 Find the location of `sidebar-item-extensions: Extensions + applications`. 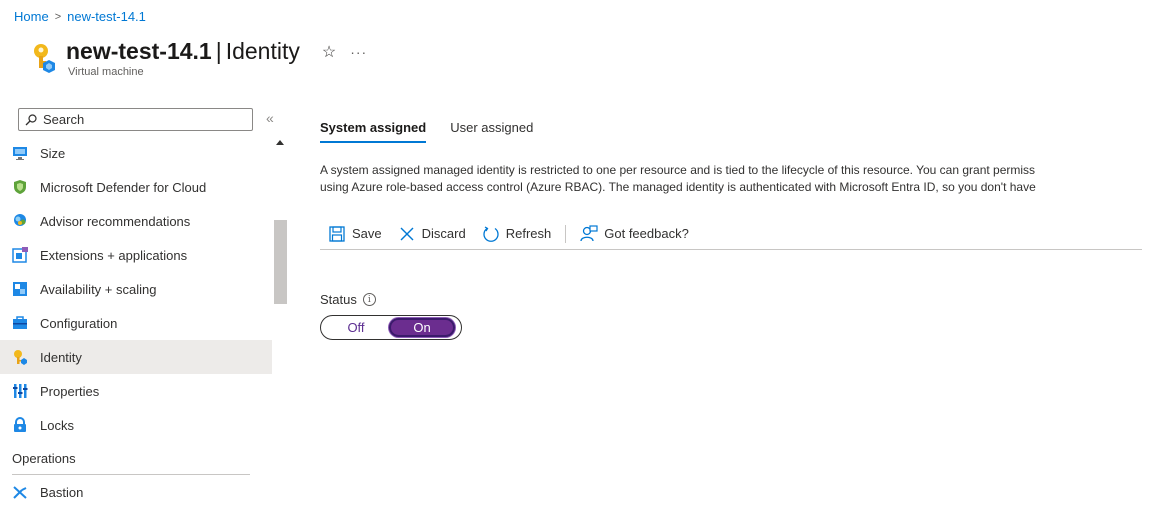

sidebar-item-extensions: Extensions + applications is located at coordinates (136, 255).